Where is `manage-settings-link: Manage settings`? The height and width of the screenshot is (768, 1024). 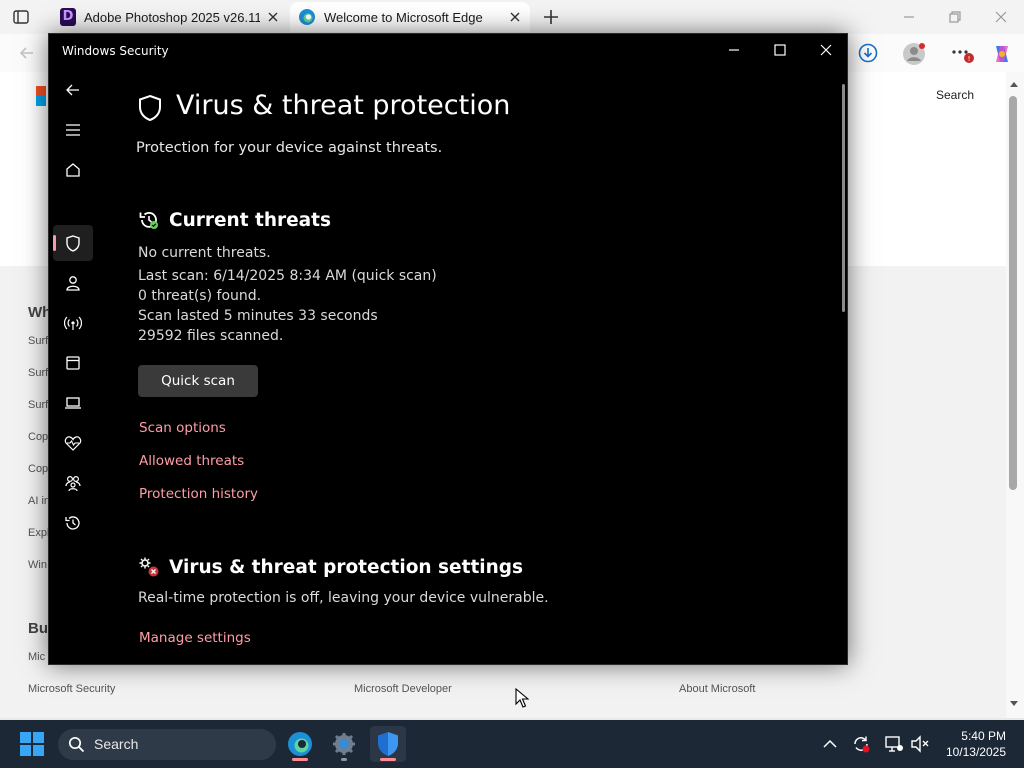
manage-settings-link: Manage settings is located at coordinates (195, 638).